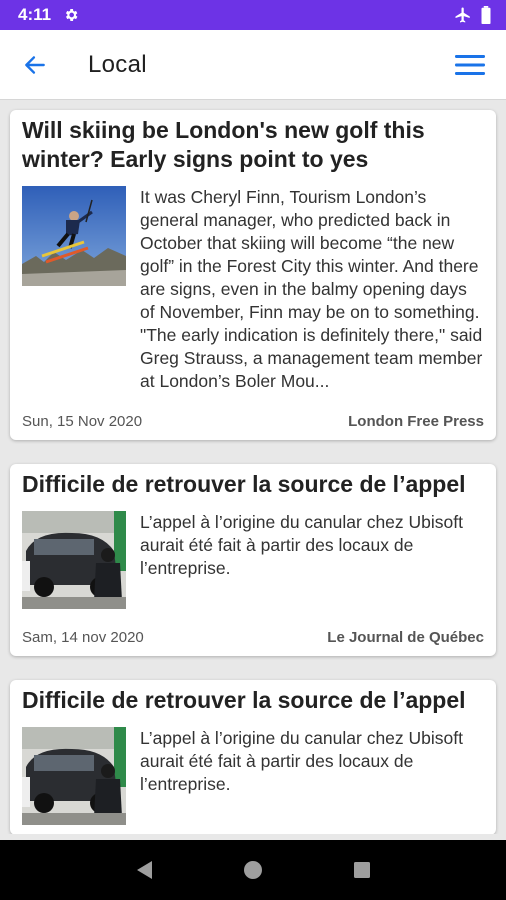 Image resolution: width=506 pixels, height=900 pixels. What do you see at coordinates (416, 421) in the screenshot?
I see `article-source: London Free Press` at bounding box center [416, 421].